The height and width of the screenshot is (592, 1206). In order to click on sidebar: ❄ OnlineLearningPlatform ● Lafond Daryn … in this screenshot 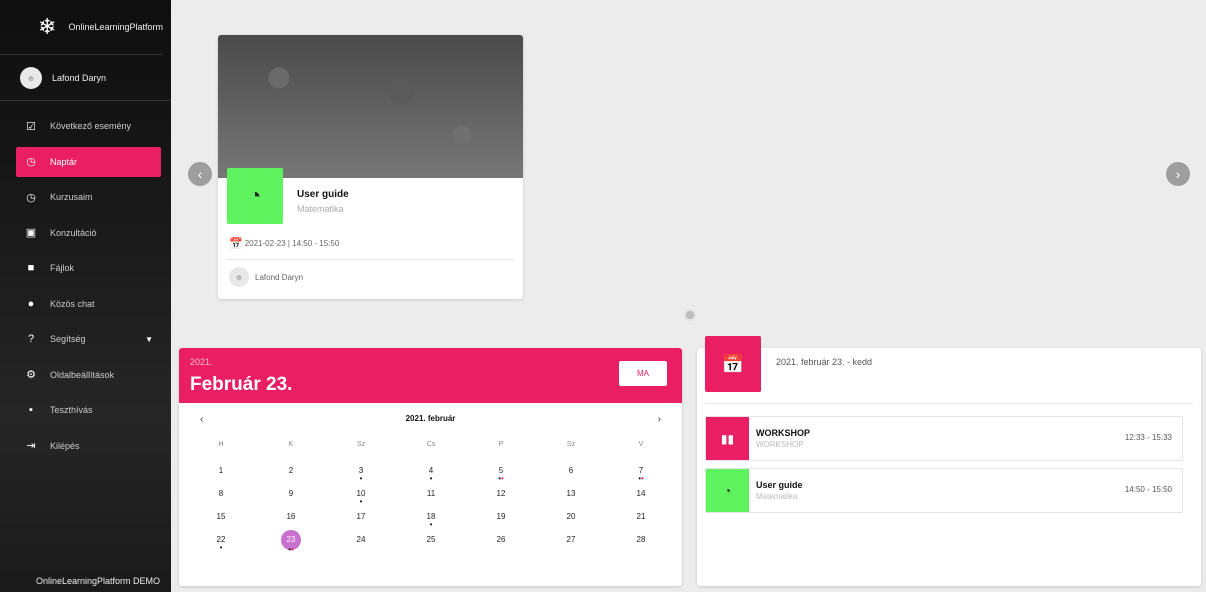, I will do `click(85, 296)`.